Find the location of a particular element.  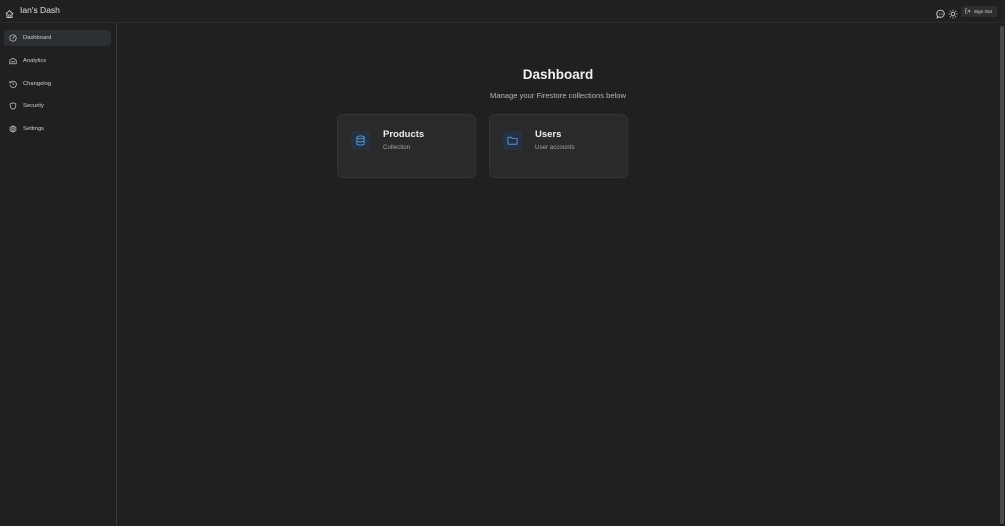

dashboard-icon is located at coordinates (13, 38).